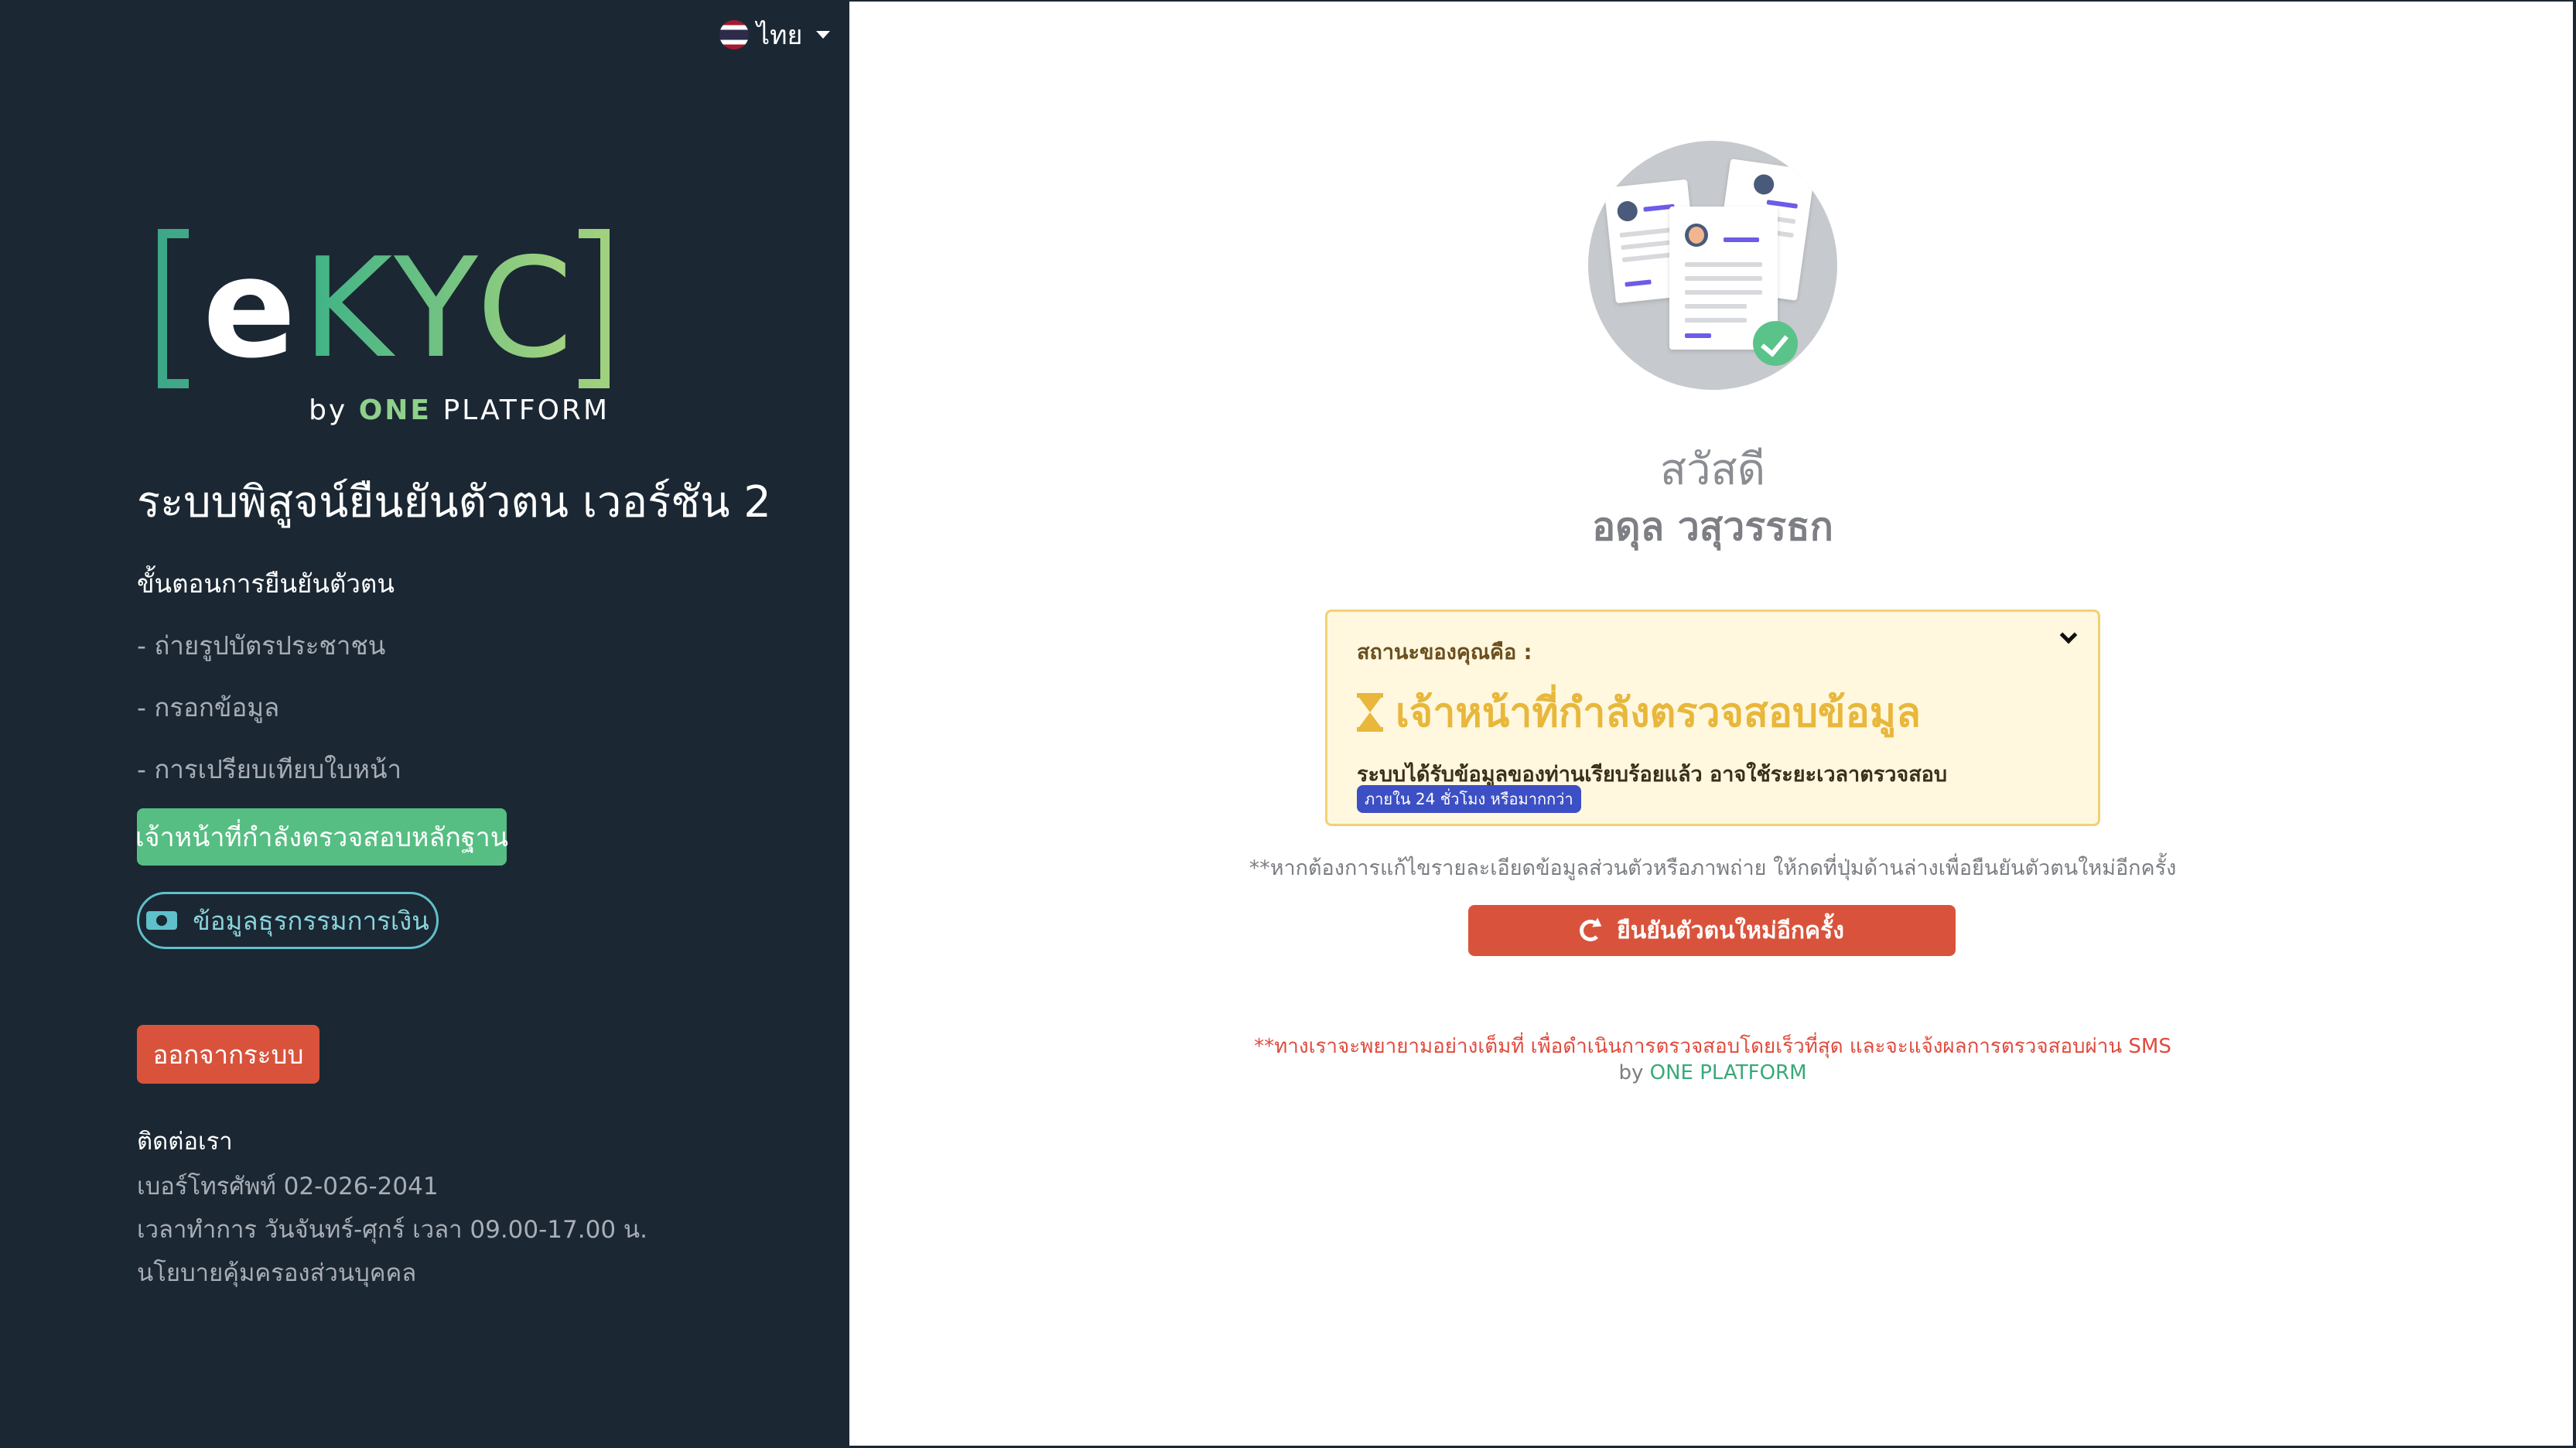 Image resolution: width=2576 pixels, height=1448 pixels. Describe the element at coordinates (1591, 931) in the screenshot. I see `refresh-icon` at that location.